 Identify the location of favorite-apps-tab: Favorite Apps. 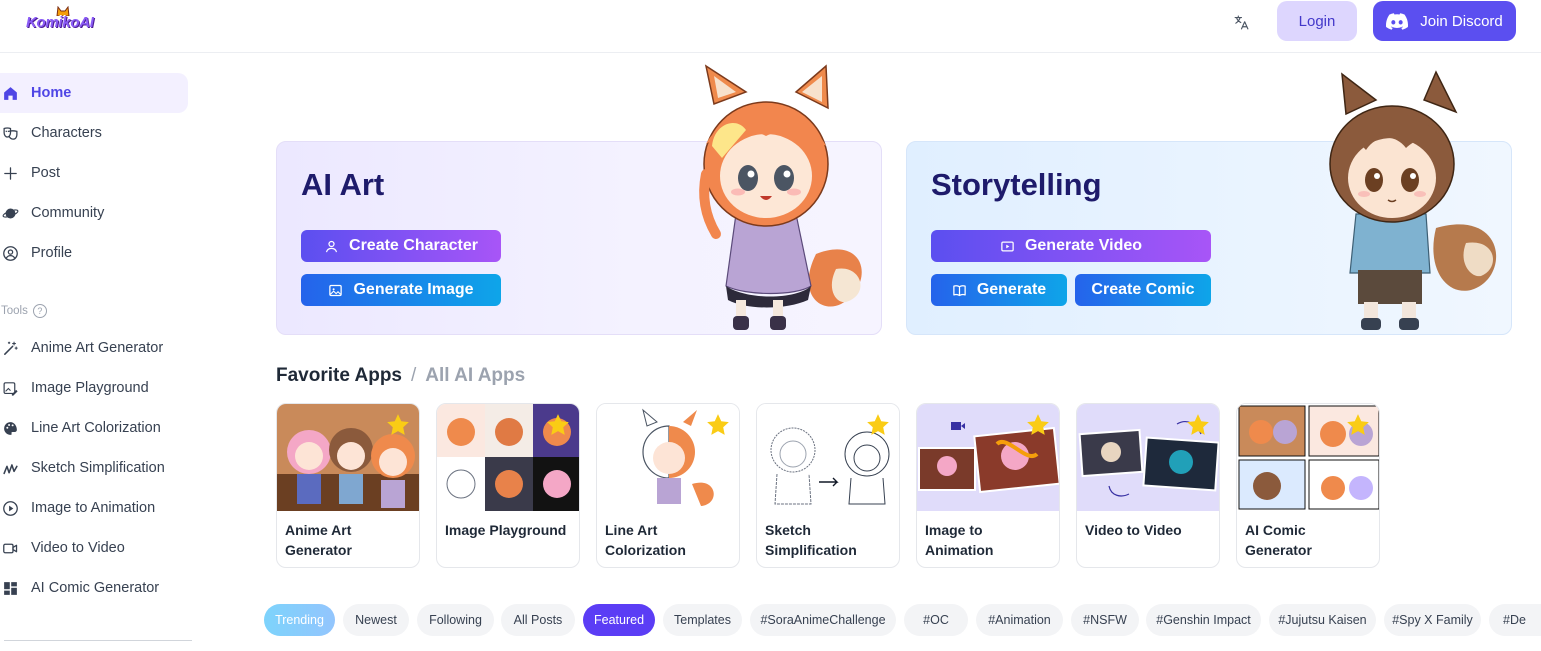
(339, 375).